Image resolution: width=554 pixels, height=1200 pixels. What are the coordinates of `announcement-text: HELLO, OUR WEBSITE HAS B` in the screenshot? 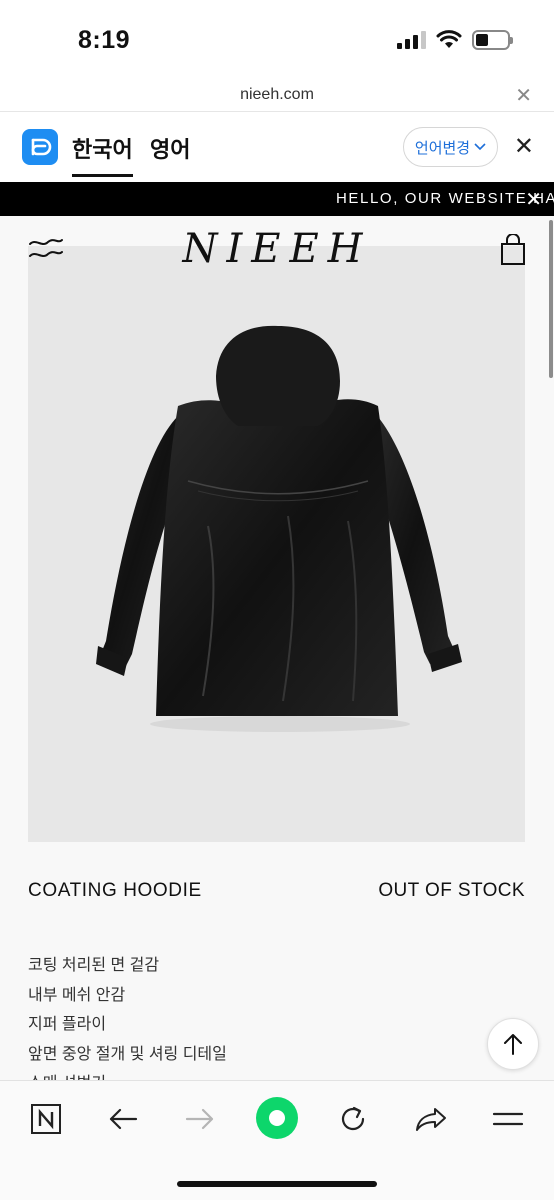 It's located at (445, 198).